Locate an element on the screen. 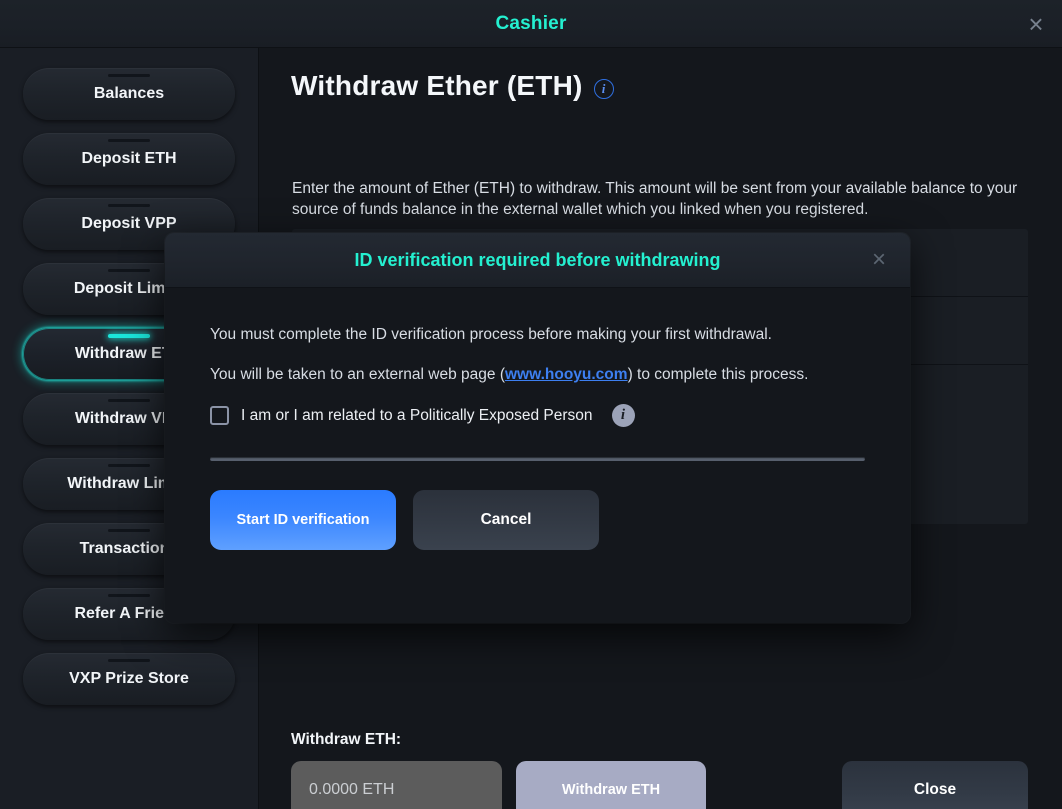 Image resolution: width=1062 pixels, height=809 pixels. withdraw-amount-label: Withdraw ETH: is located at coordinates (346, 739).